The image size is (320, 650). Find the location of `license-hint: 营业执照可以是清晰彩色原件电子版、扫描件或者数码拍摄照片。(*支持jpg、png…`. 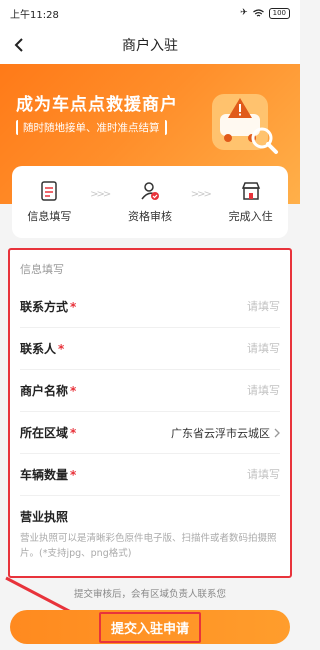

license-hint: 营业执照可以是清晰彩色原件电子版、扫描件或者数码拍摄照片。(*支持jpg、png… is located at coordinates (148, 546).